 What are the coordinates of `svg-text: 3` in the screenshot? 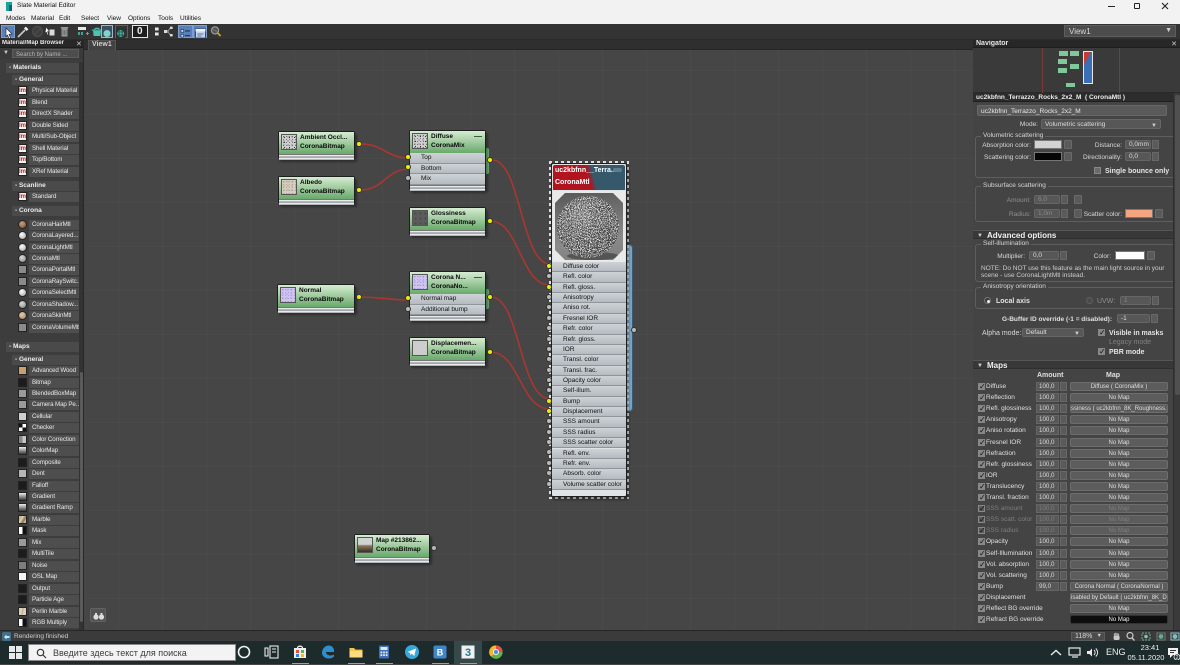 It's located at (468, 653).